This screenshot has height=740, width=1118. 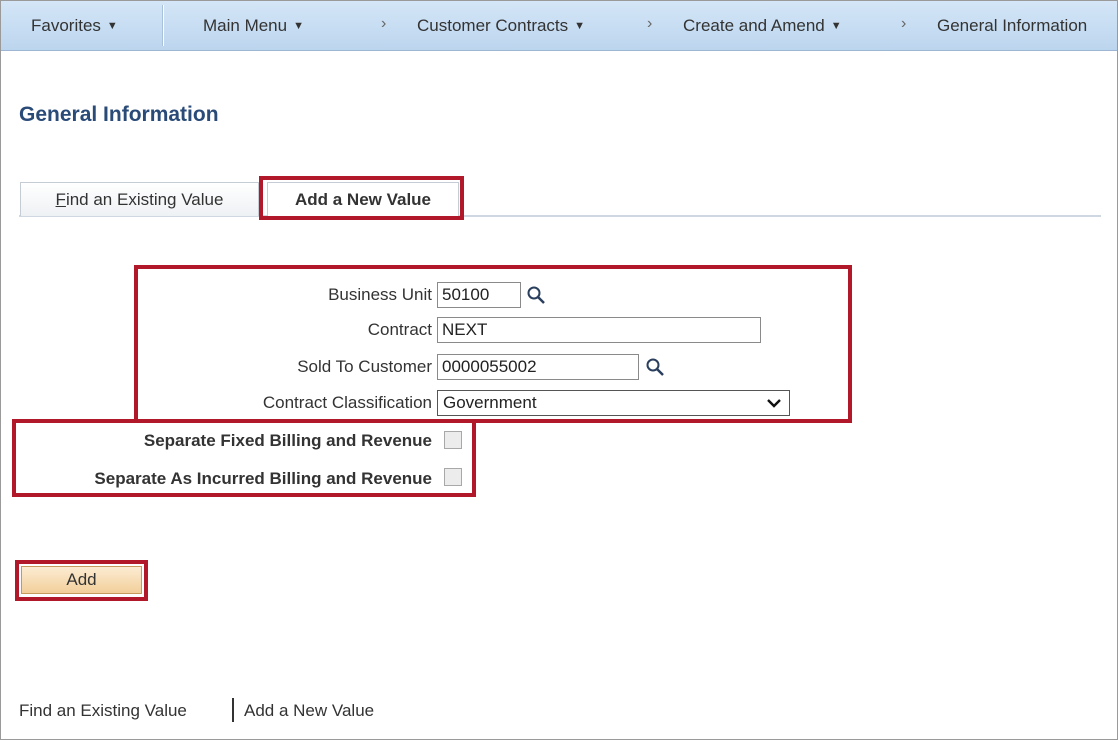 I want to click on contract-classification-select: Government, so click(x=613, y=403).